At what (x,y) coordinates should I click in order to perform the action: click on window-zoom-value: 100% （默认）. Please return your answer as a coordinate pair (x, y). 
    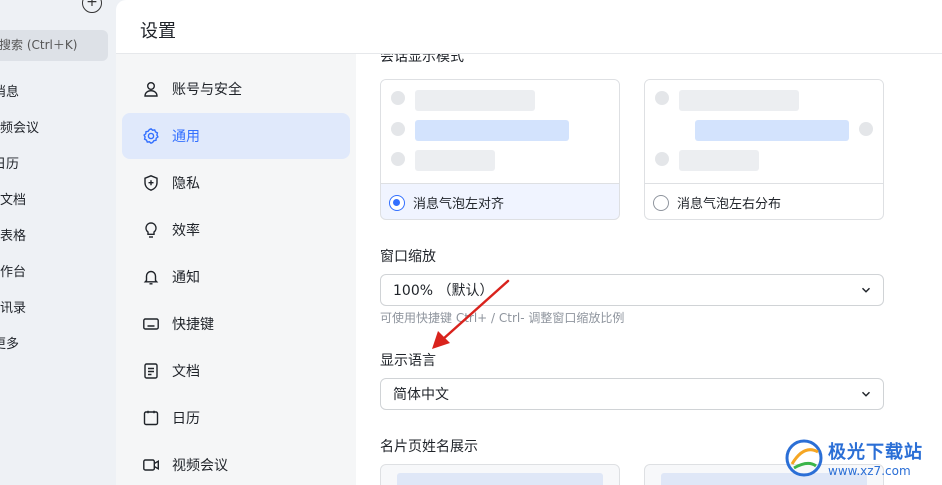
    Looking at the image, I should click on (443, 291).